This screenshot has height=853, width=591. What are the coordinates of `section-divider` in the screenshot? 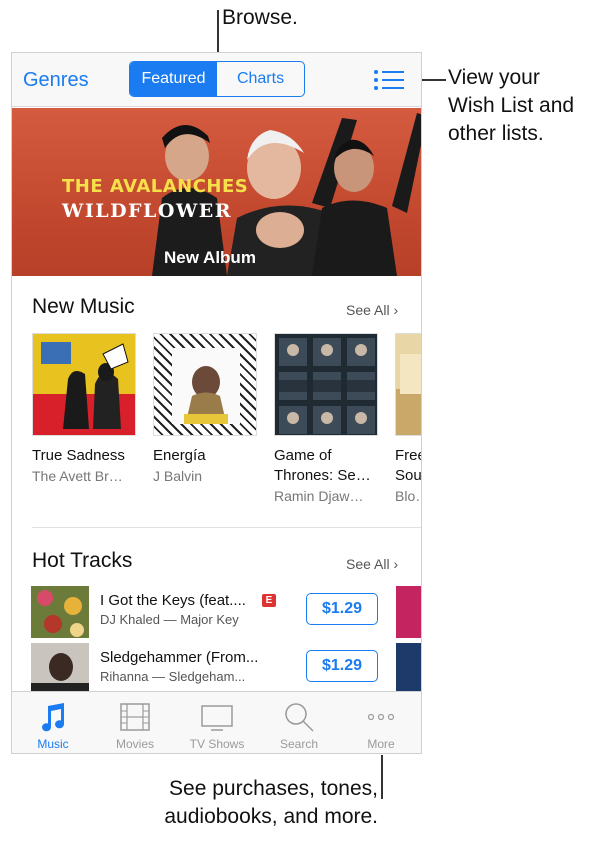 It's located at (226, 527).